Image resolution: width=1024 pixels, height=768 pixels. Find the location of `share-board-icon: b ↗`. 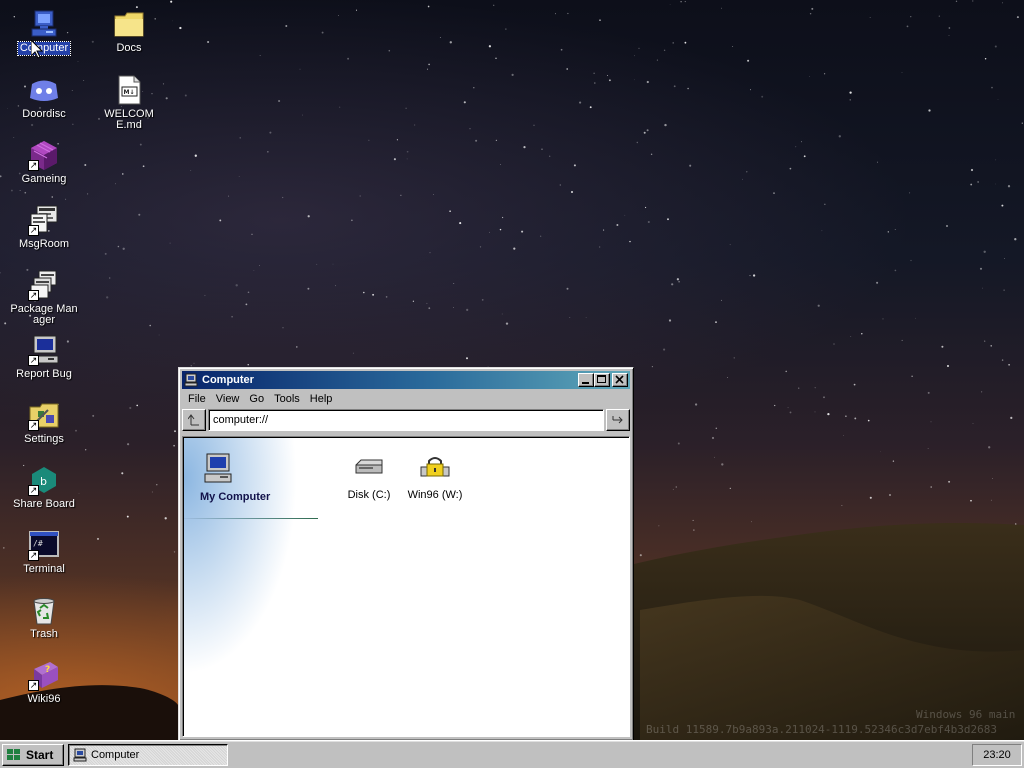

share-board-icon: b ↗ is located at coordinates (44, 480).